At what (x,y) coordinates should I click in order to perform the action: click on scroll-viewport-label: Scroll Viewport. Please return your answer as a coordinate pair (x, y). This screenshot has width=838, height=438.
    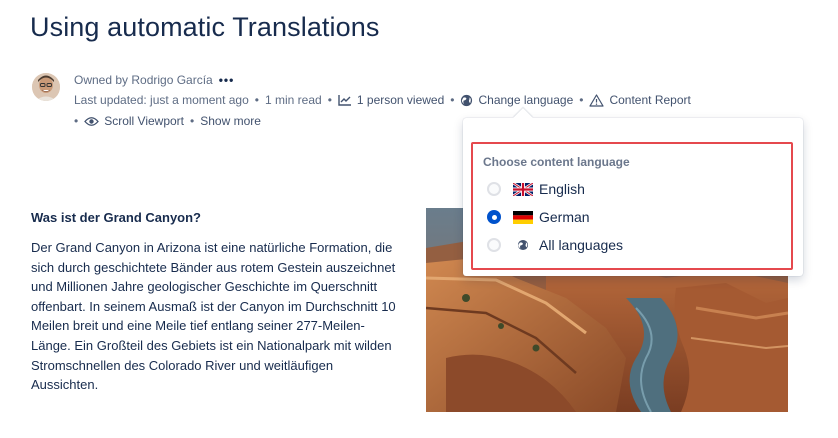
    Looking at the image, I should click on (144, 121).